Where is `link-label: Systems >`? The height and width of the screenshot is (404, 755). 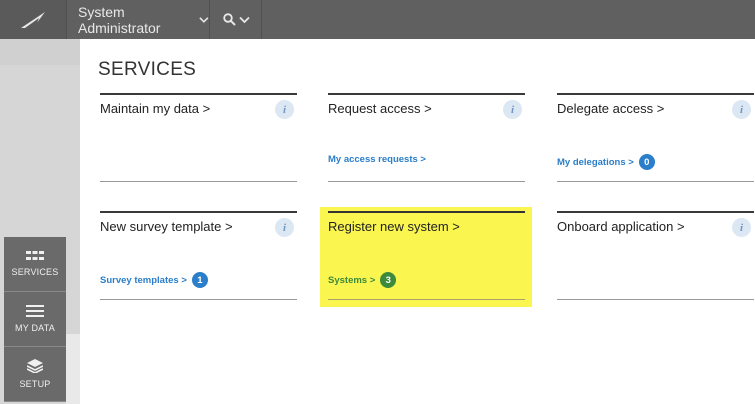 link-label: Systems > is located at coordinates (352, 280).